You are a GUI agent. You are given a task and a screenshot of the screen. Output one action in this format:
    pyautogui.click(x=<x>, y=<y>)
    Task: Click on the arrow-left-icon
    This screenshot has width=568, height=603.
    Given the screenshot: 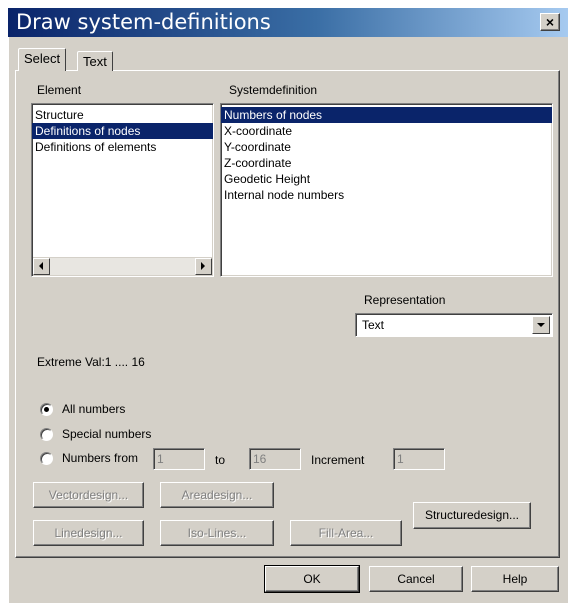 What is the action you would take?
    pyautogui.click(x=41, y=266)
    